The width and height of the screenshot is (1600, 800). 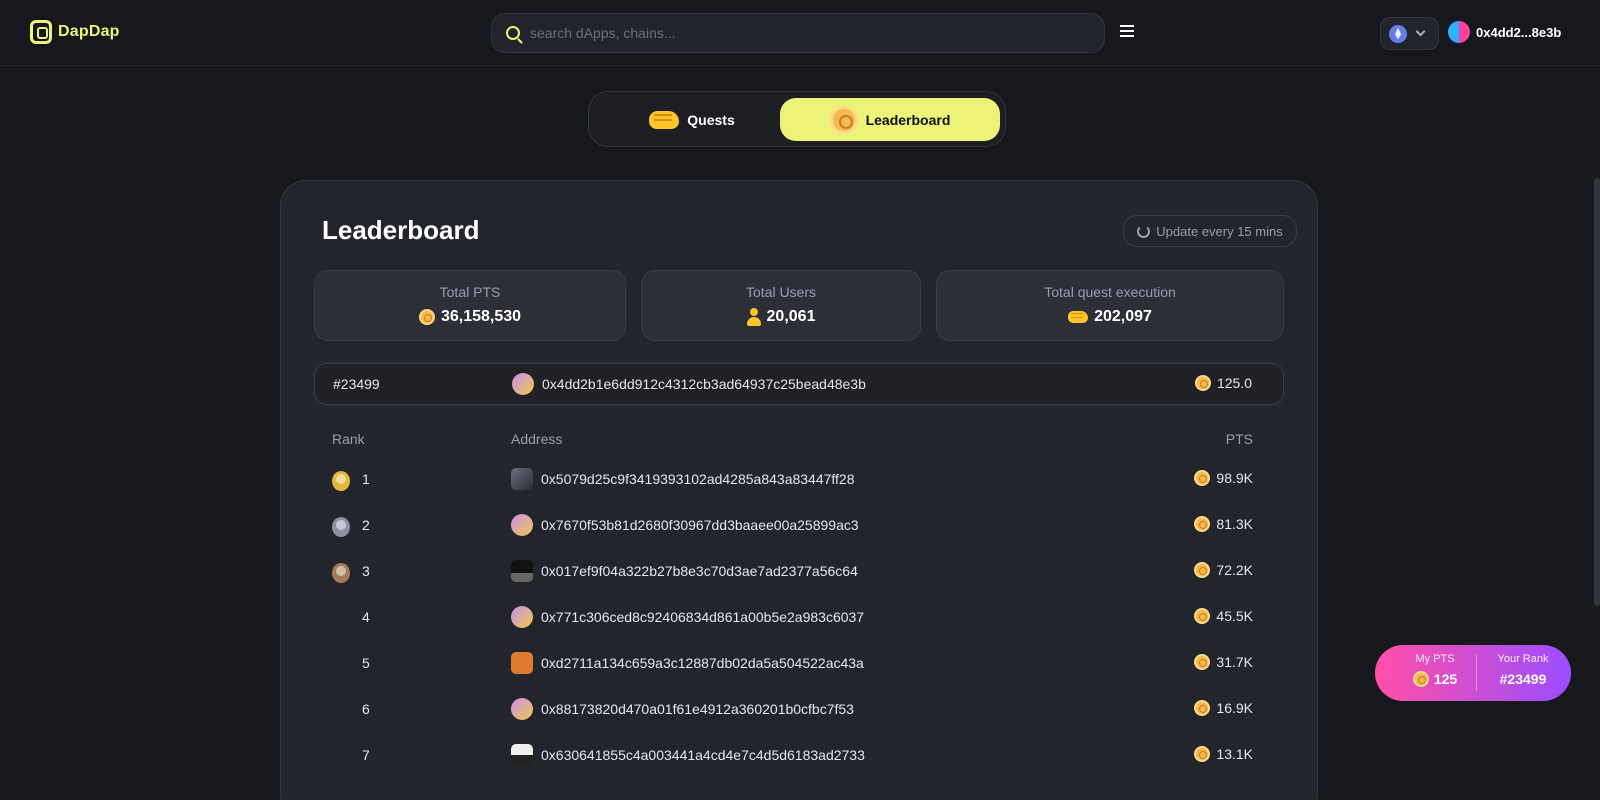 I want to click on tab-leaderboard: Leaderboard, so click(x=890, y=119).